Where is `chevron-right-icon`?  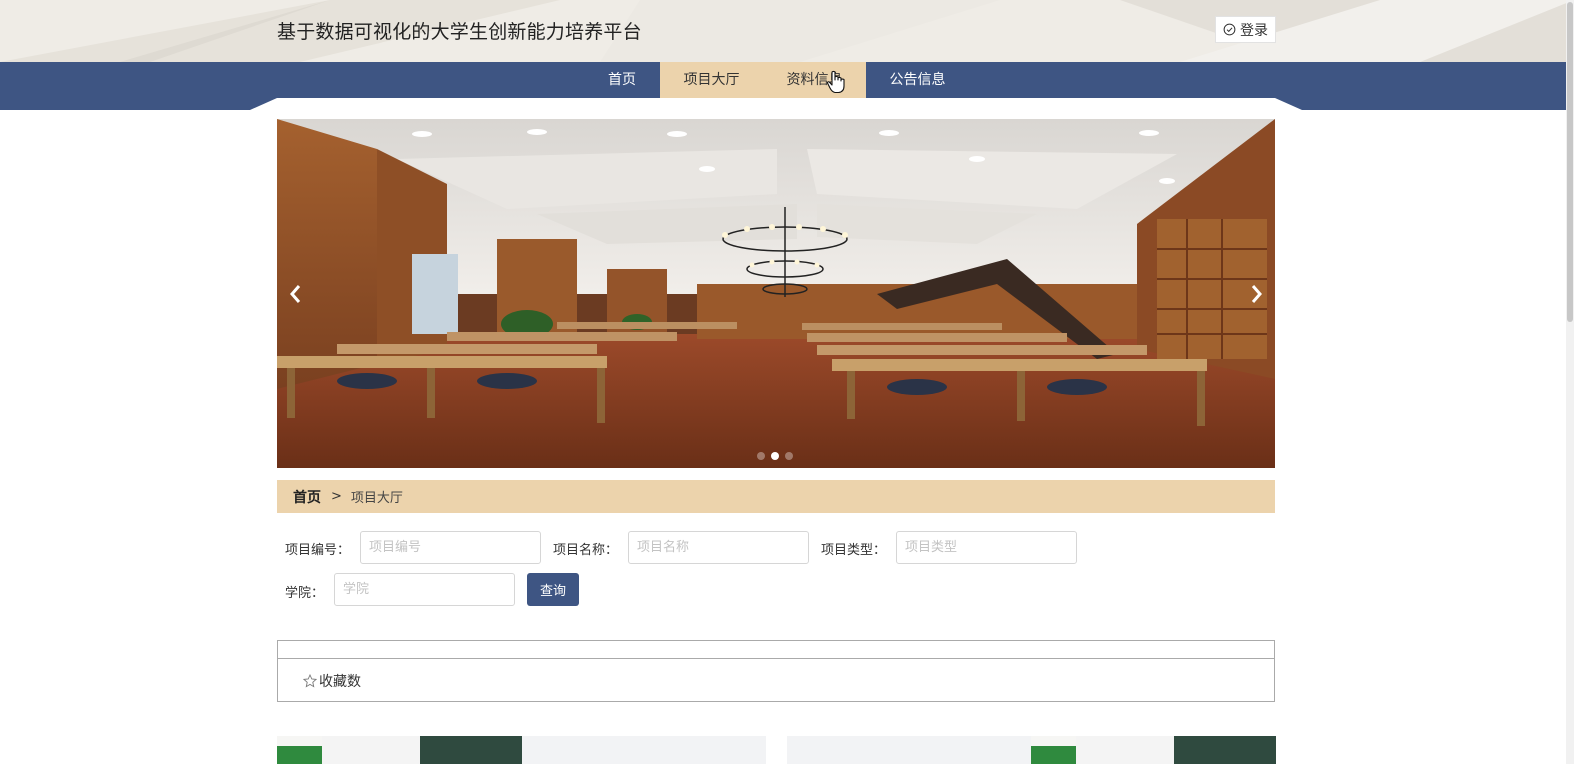 chevron-right-icon is located at coordinates (1256, 294).